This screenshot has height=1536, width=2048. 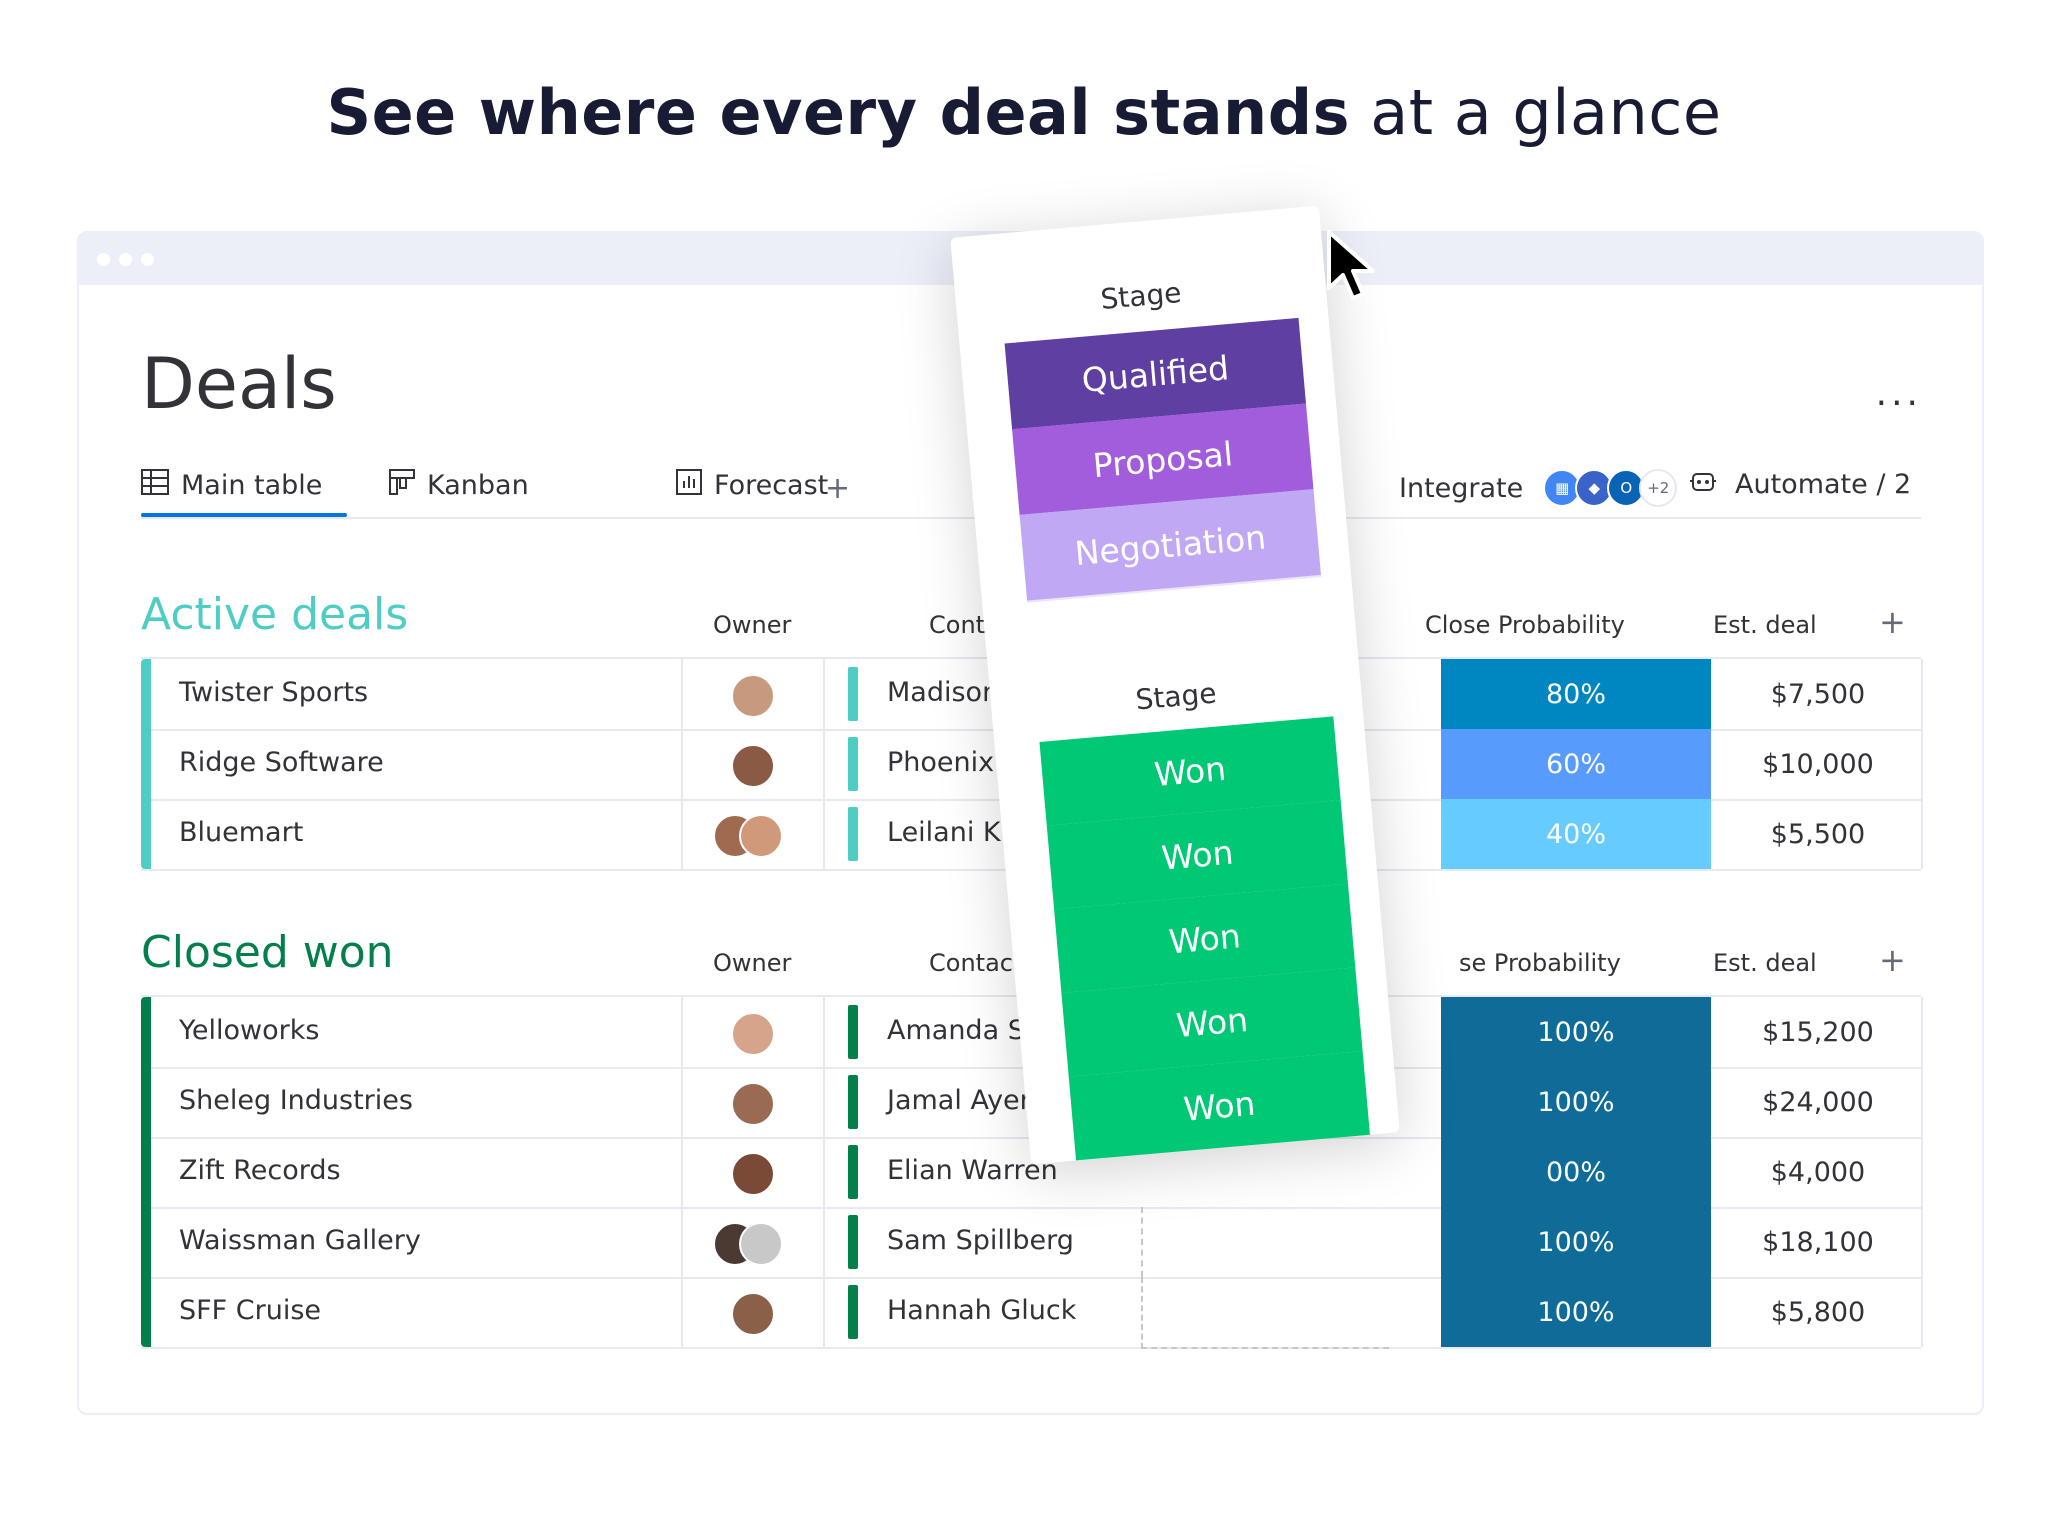 I want to click on automate-button: Automate / 2, so click(x=1800, y=484).